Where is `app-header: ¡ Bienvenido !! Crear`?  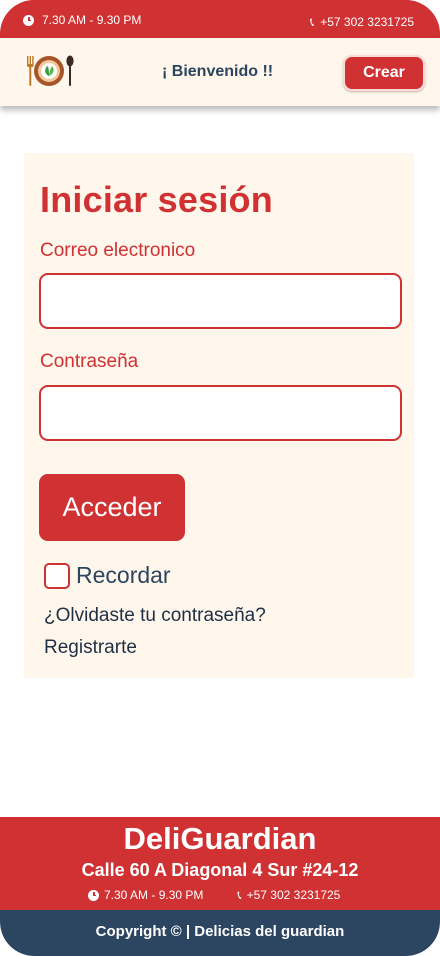 app-header: ¡ Bienvenido !! Crear is located at coordinates (220, 72).